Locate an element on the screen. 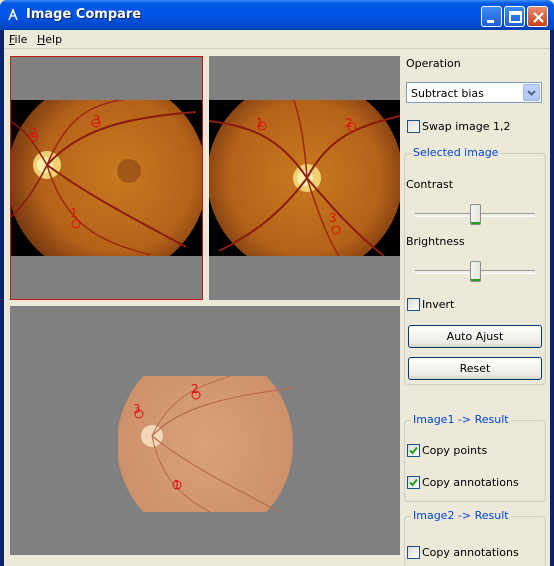 The height and width of the screenshot is (566, 554). title-bar: Image Compare is located at coordinates (277, 15).